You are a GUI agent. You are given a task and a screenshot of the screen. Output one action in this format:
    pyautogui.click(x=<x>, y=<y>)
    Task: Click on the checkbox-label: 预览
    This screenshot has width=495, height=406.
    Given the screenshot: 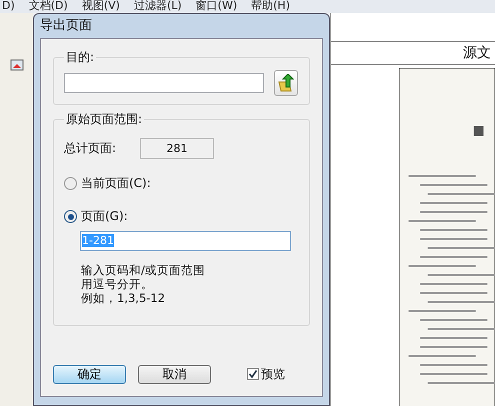 What is the action you would take?
    pyautogui.click(x=273, y=374)
    